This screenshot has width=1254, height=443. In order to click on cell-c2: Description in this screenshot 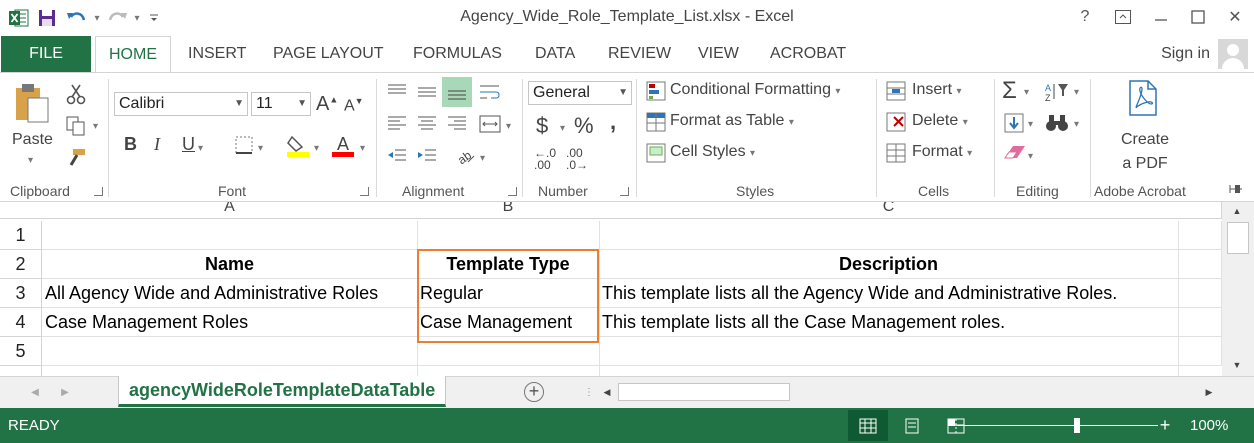, I will do `click(889, 264)`.